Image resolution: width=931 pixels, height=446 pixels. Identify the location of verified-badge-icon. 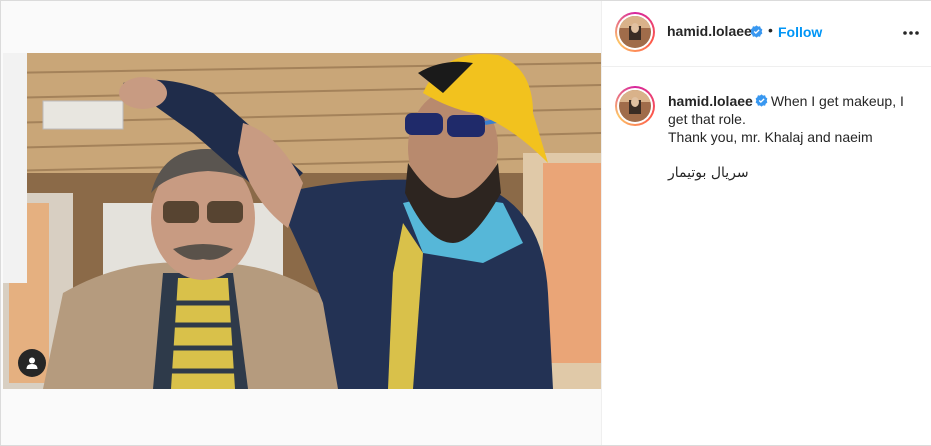
(756, 31).